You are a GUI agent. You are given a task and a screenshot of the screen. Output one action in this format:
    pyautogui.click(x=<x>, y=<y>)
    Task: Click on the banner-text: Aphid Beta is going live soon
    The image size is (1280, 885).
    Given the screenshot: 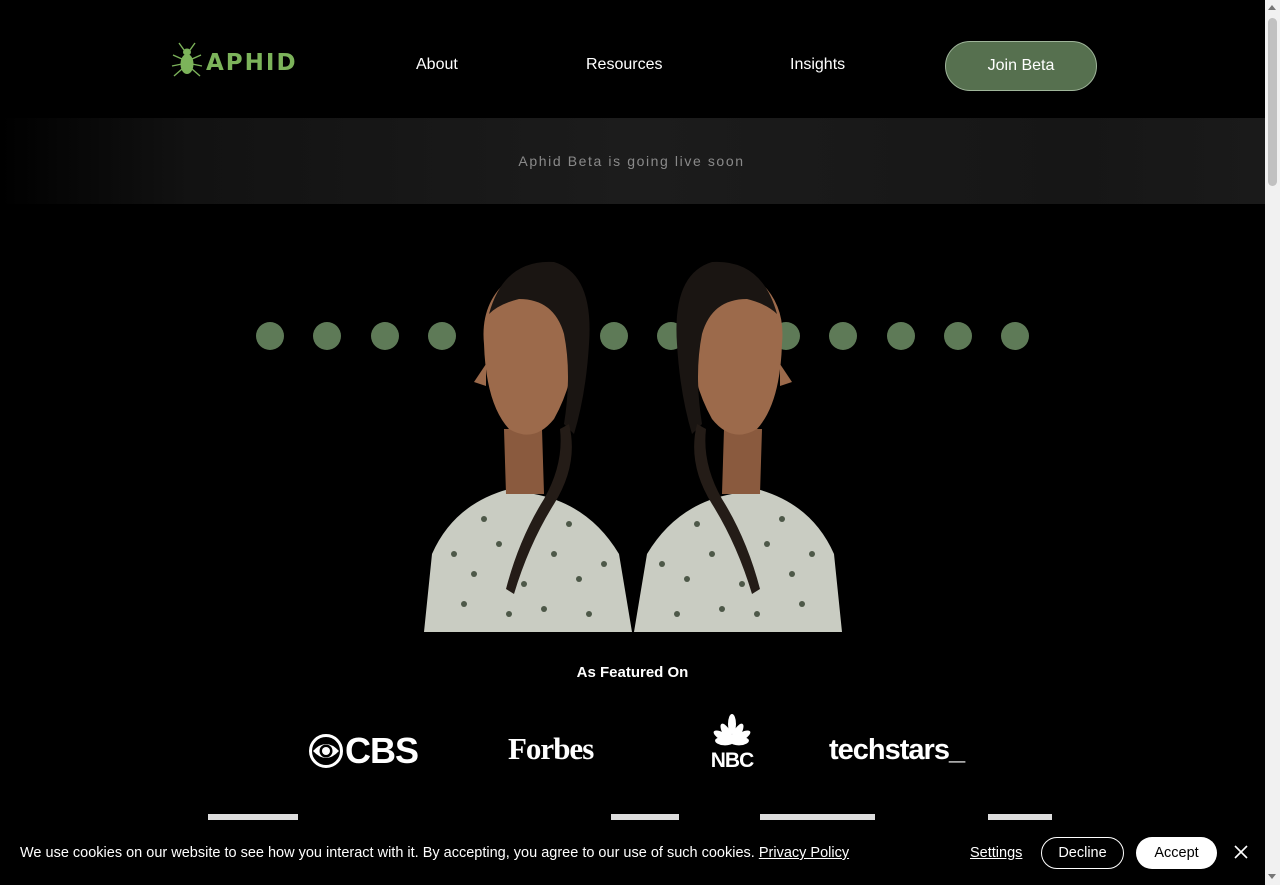 What is the action you would take?
    pyautogui.click(x=631, y=161)
    